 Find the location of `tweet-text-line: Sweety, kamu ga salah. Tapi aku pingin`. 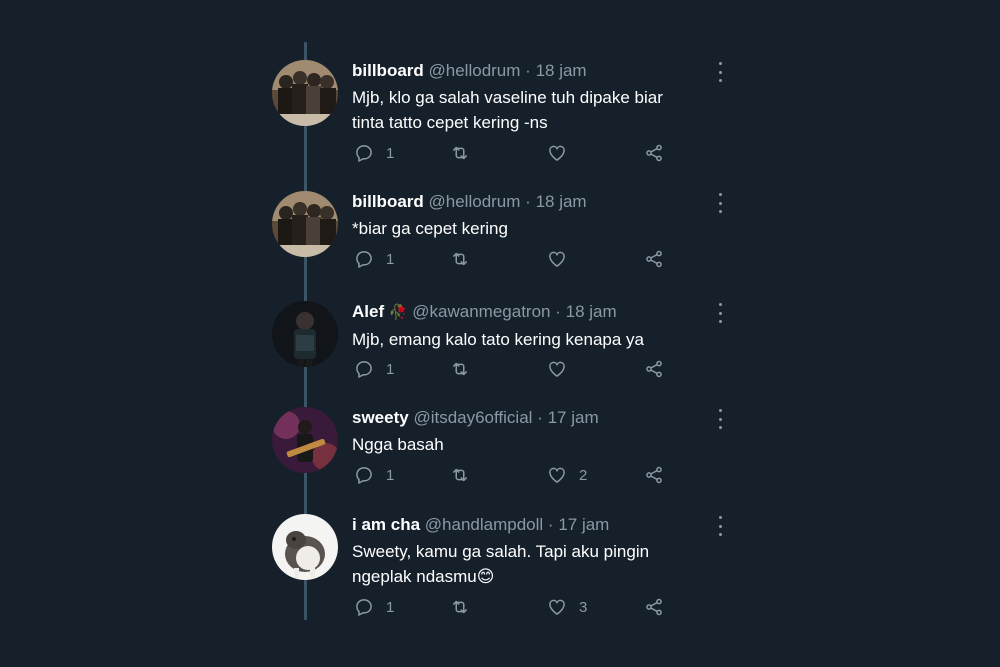

tweet-text-line: Sweety, kamu ga salah. Tapi aku pingin is located at coordinates (501, 551).